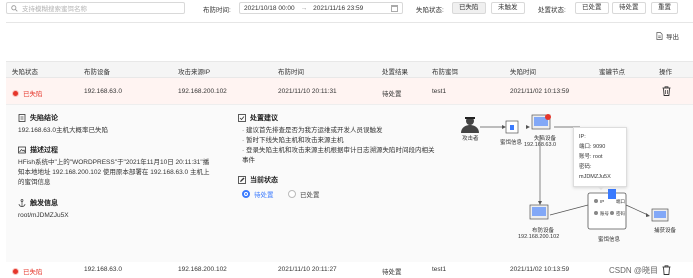 This screenshot has height=278, width=693. I want to click on node-password-label: 密码, so click(620, 213).